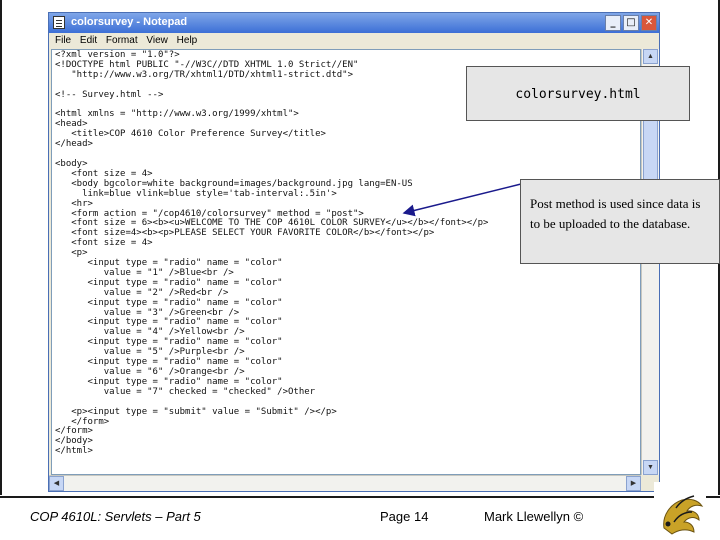 Image resolution: width=720 pixels, height=540 pixels. Describe the element at coordinates (680, 510) in the screenshot. I see `ucf-pegasus-logo` at that location.